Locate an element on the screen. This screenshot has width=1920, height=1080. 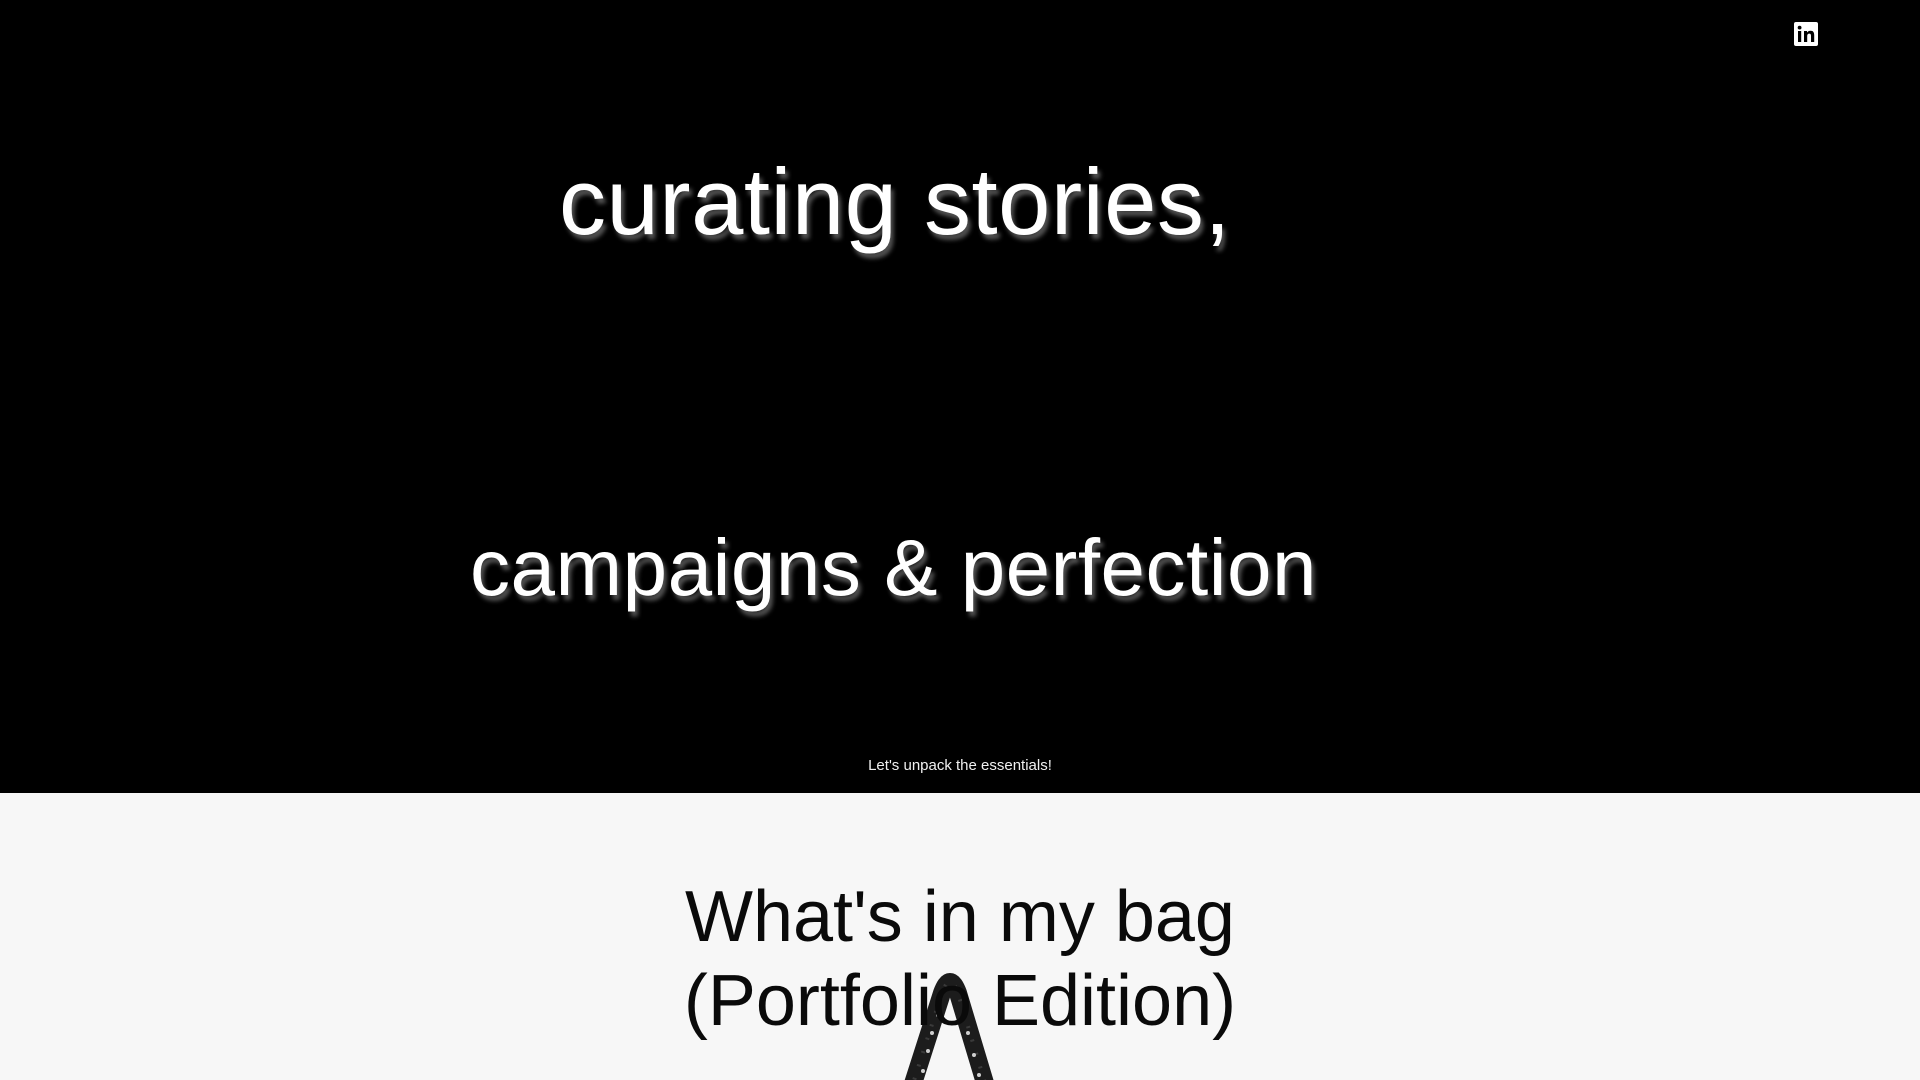
hero-subtitle: Let's unpack the essentials! is located at coordinates (960, 765).